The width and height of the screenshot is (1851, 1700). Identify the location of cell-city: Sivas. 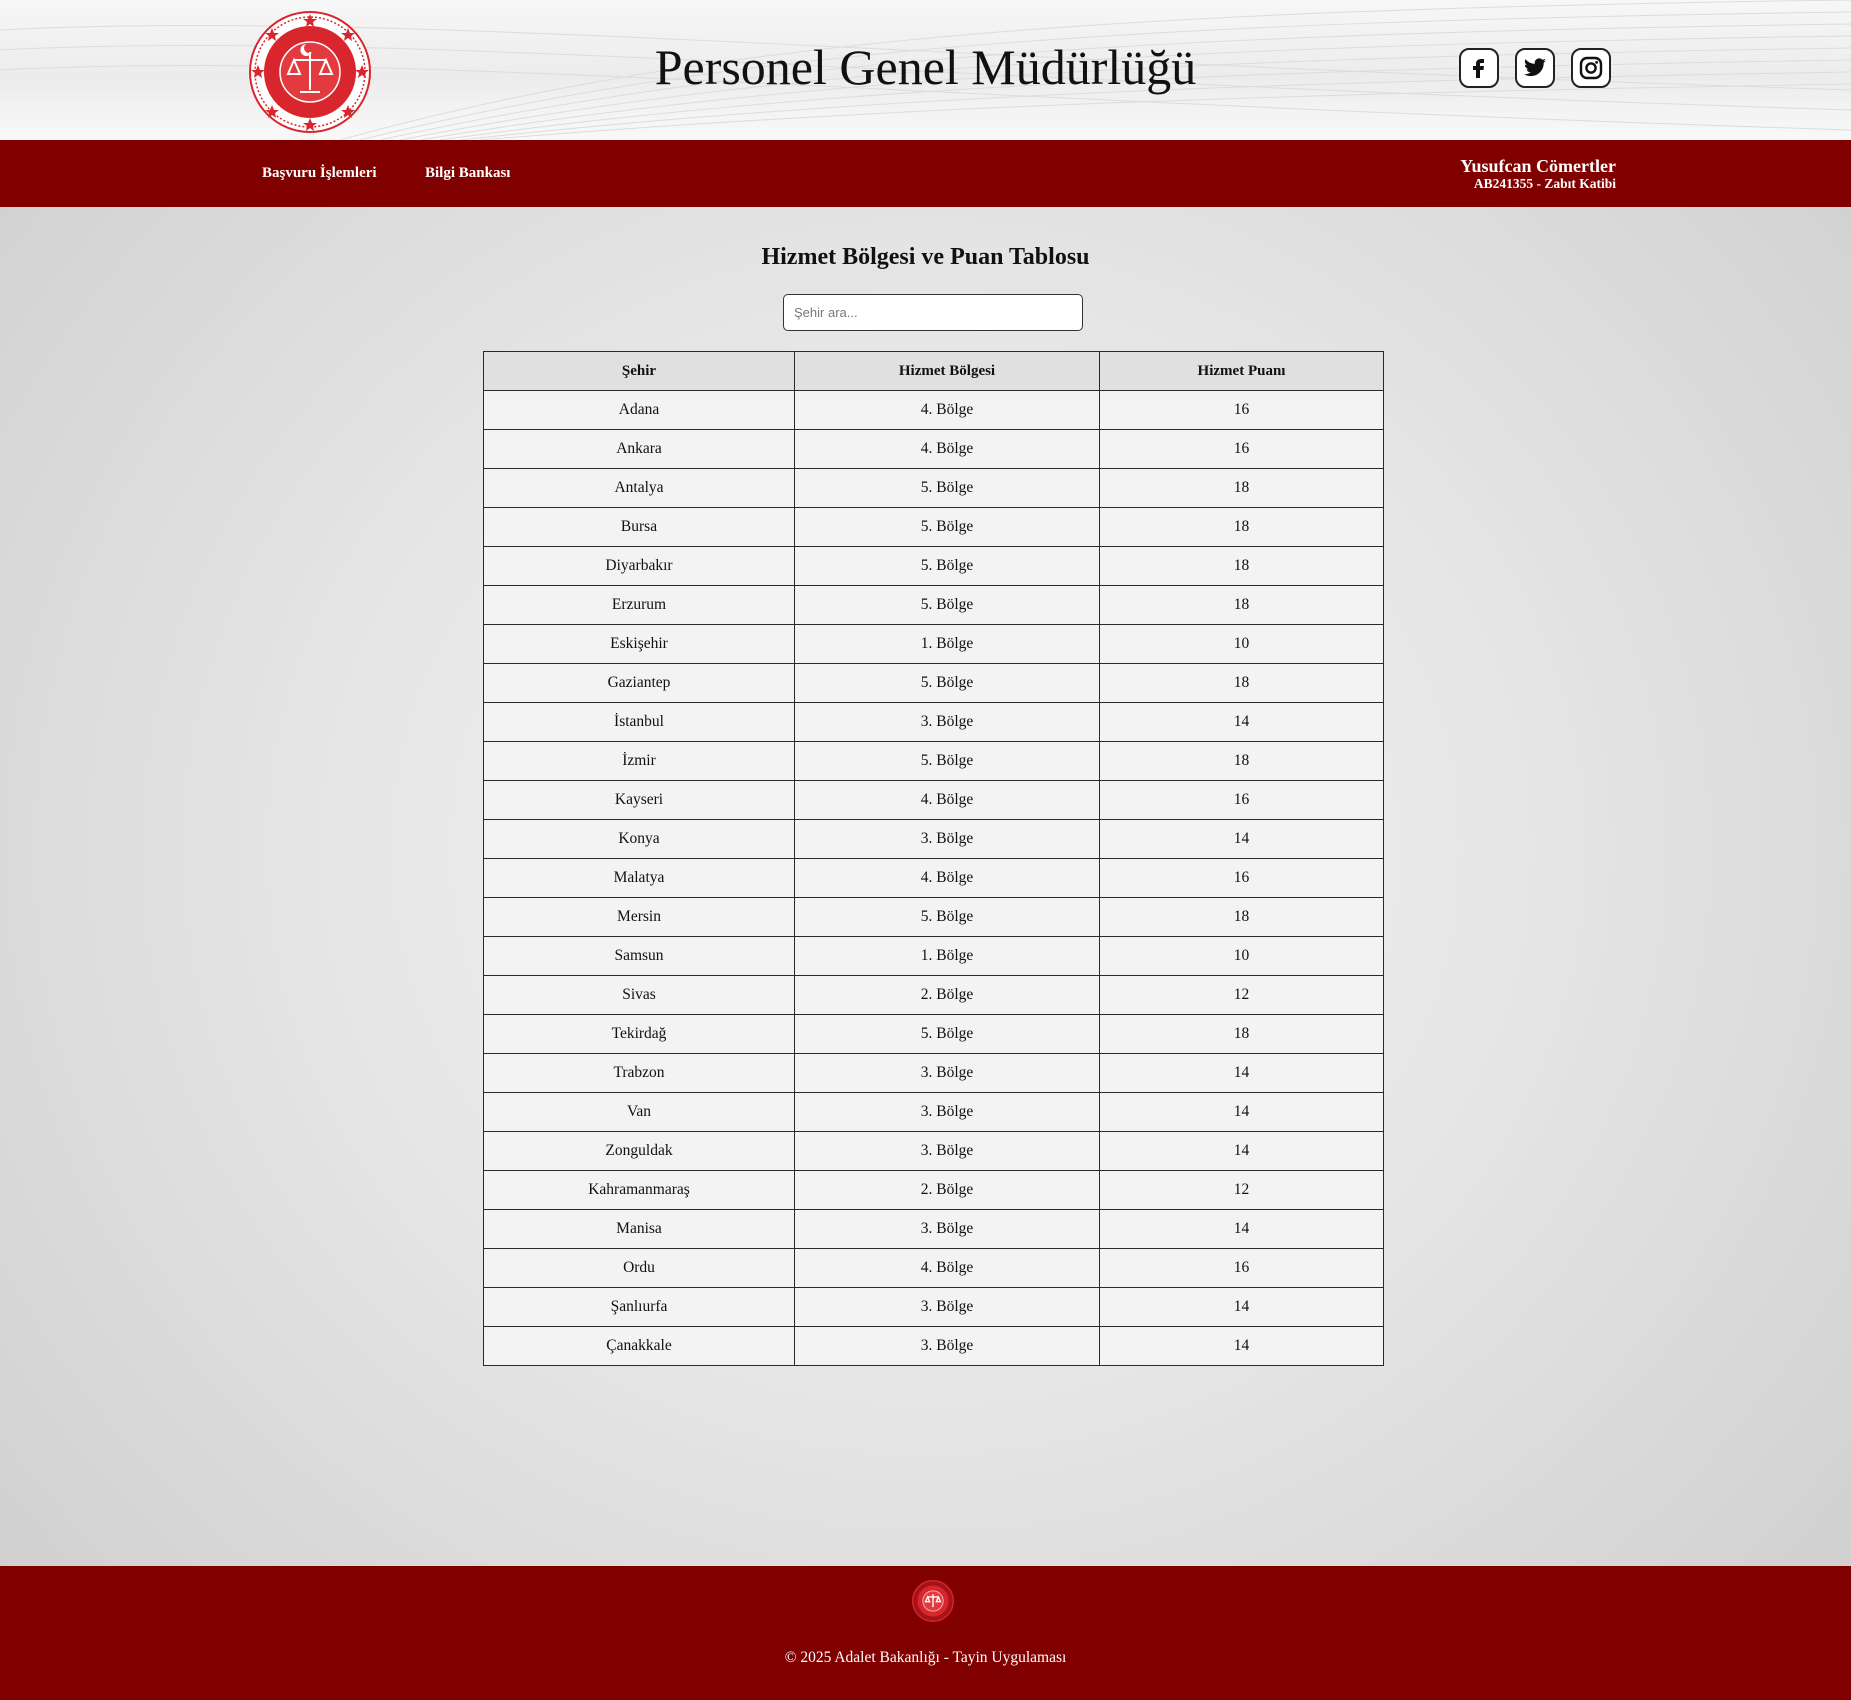
(639, 995).